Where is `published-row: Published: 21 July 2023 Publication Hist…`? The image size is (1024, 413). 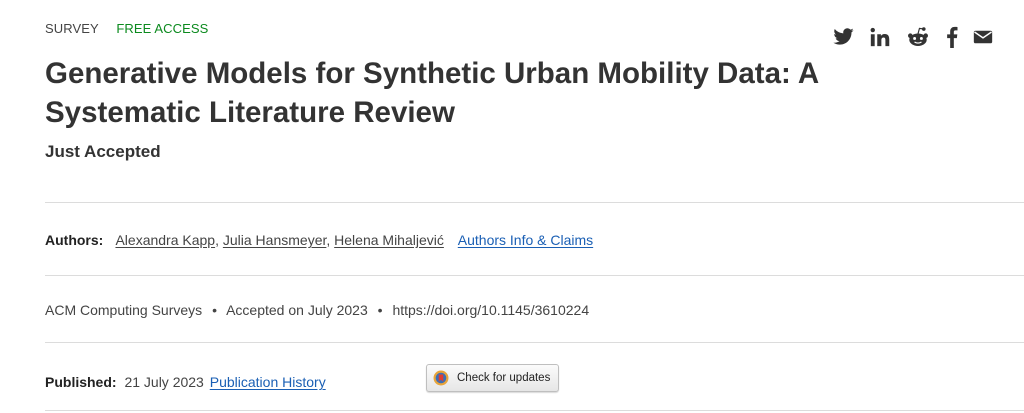 published-row: Published: 21 July 2023 Publication Hist… is located at coordinates (185, 382).